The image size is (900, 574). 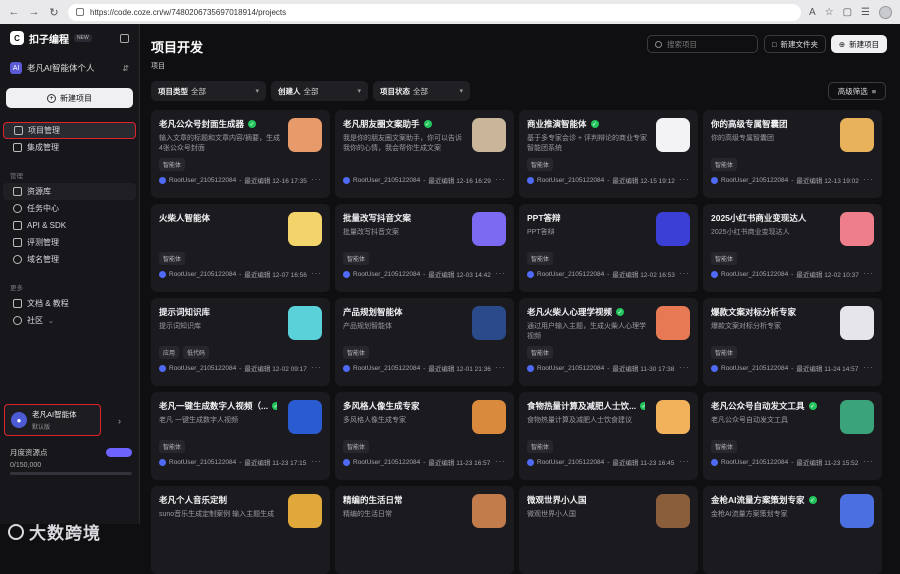 What do you see at coordinates (829, 12) in the screenshot?
I see `star-icon: ☆` at bounding box center [829, 12].